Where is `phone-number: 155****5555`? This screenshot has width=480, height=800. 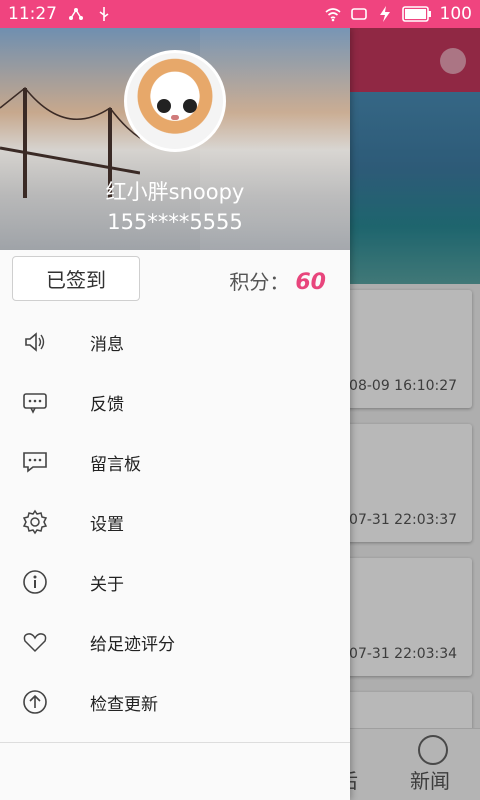 phone-number: 155****5555 is located at coordinates (175, 222).